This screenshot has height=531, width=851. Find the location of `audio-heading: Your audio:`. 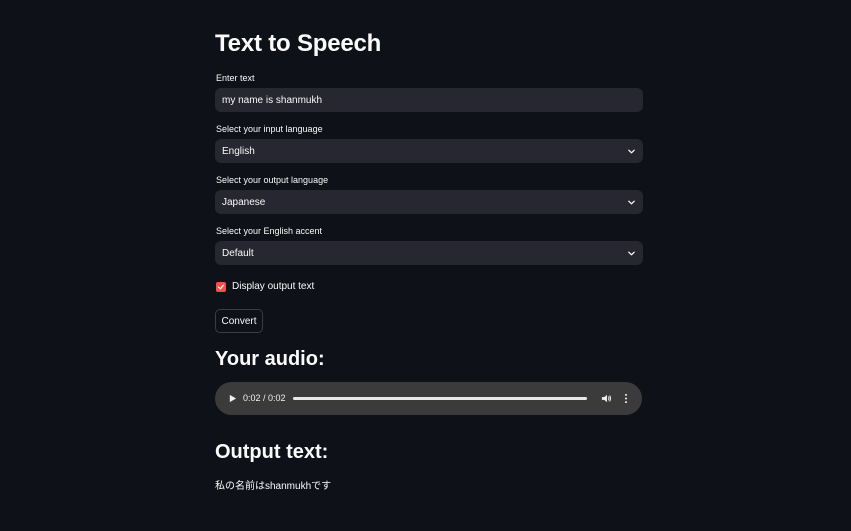

audio-heading: Your audio: is located at coordinates (270, 359).